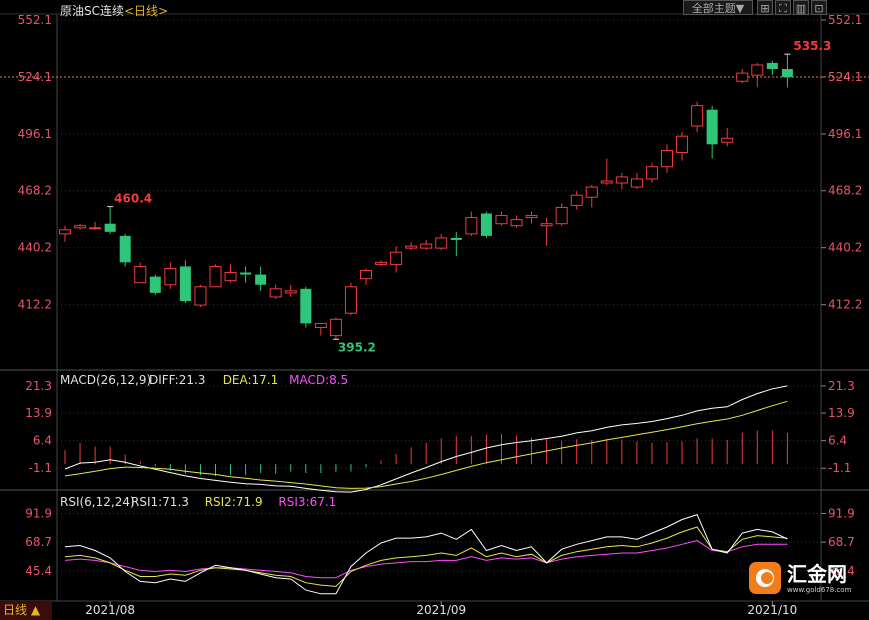 Image resolution: width=869 pixels, height=620 pixels. Describe the element at coordinates (35, 305) in the screenshot. I see `price-axis-label-left: 412.2` at that location.